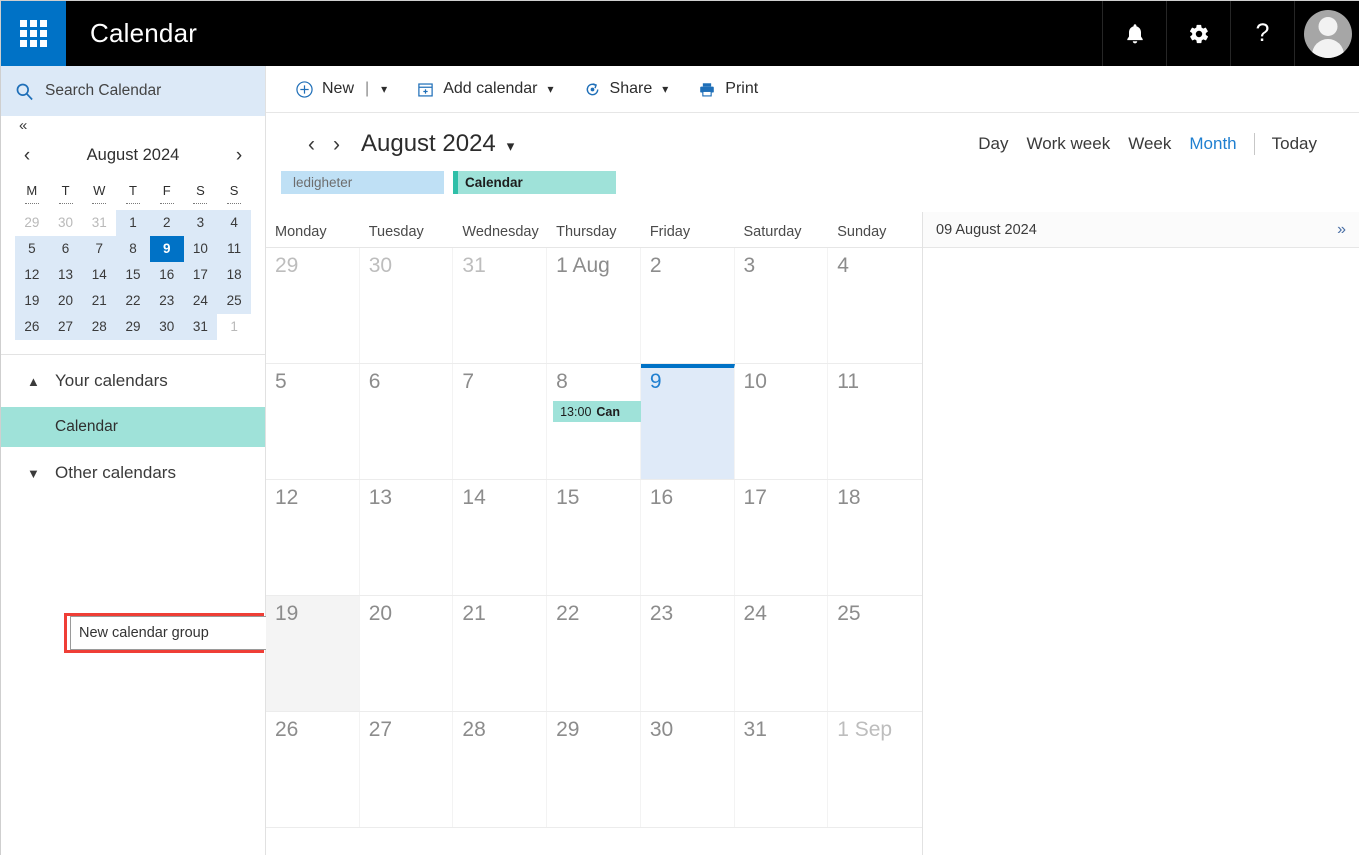 This screenshot has height=855, width=1359. What do you see at coordinates (27, 155) in the screenshot?
I see `mini-calendar-prev-button: ‹` at bounding box center [27, 155].